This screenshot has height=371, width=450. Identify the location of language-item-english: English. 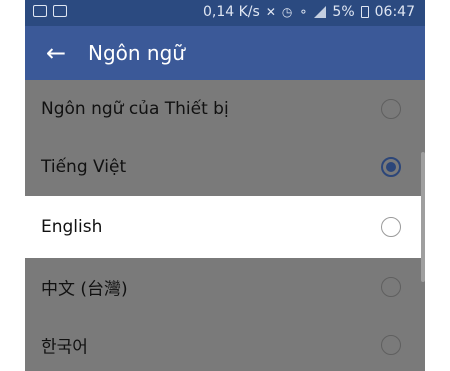
(225, 227).